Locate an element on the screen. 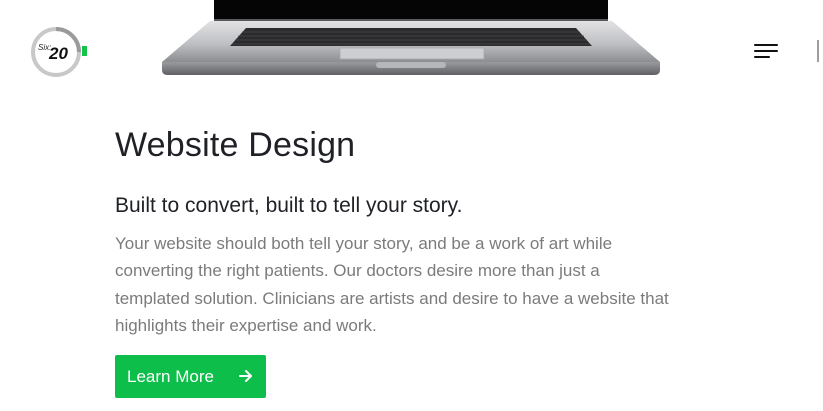  hamburger-menu-icon is located at coordinates (767, 52).